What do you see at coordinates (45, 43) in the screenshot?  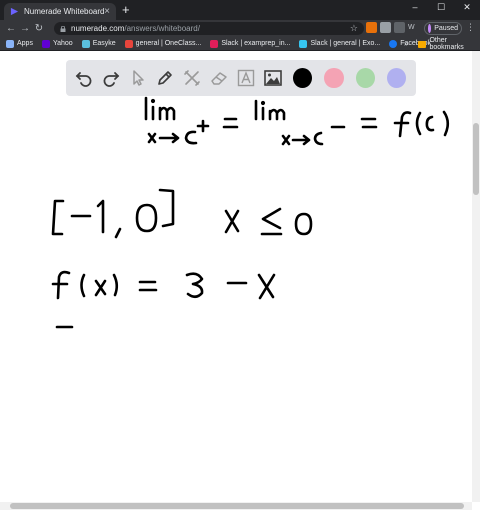 I see `yahoo-icon` at bounding box center [45, 43].